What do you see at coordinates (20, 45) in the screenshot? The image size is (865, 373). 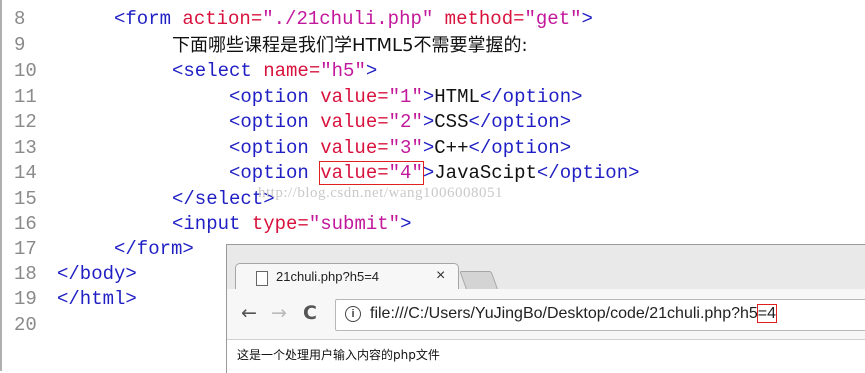 I see `line-number: 9` at bounding box center [20, 45].